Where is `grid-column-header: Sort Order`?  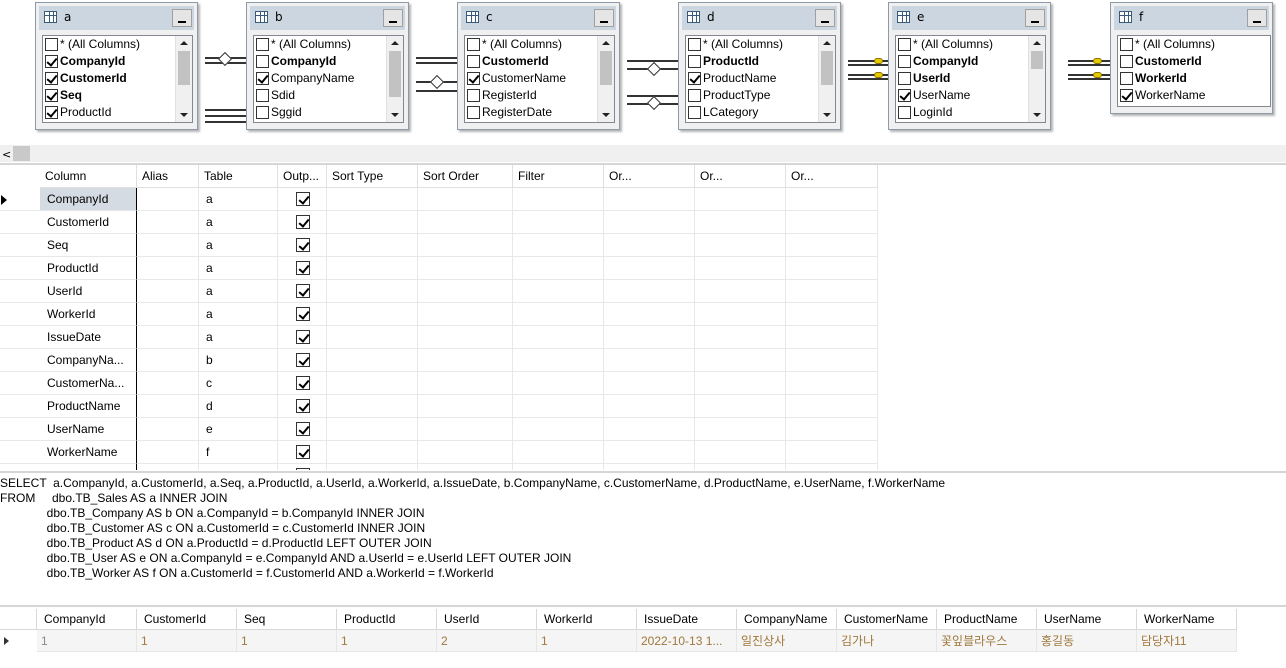 grid-column-header: Sort Order is located at coordinates (465, 176).